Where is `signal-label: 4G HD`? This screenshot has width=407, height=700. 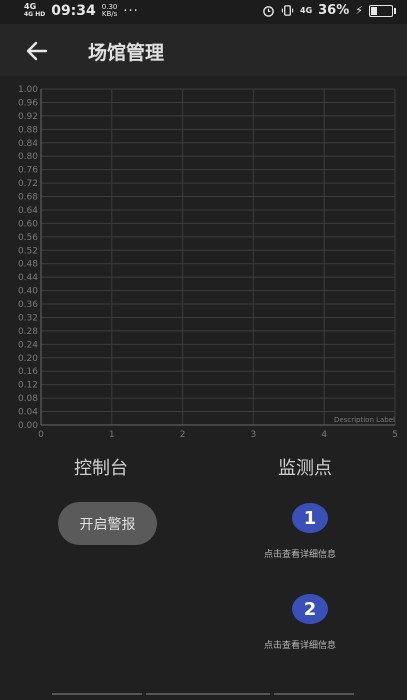 signal-label: 4G HD is located at coordinates (35, 14).